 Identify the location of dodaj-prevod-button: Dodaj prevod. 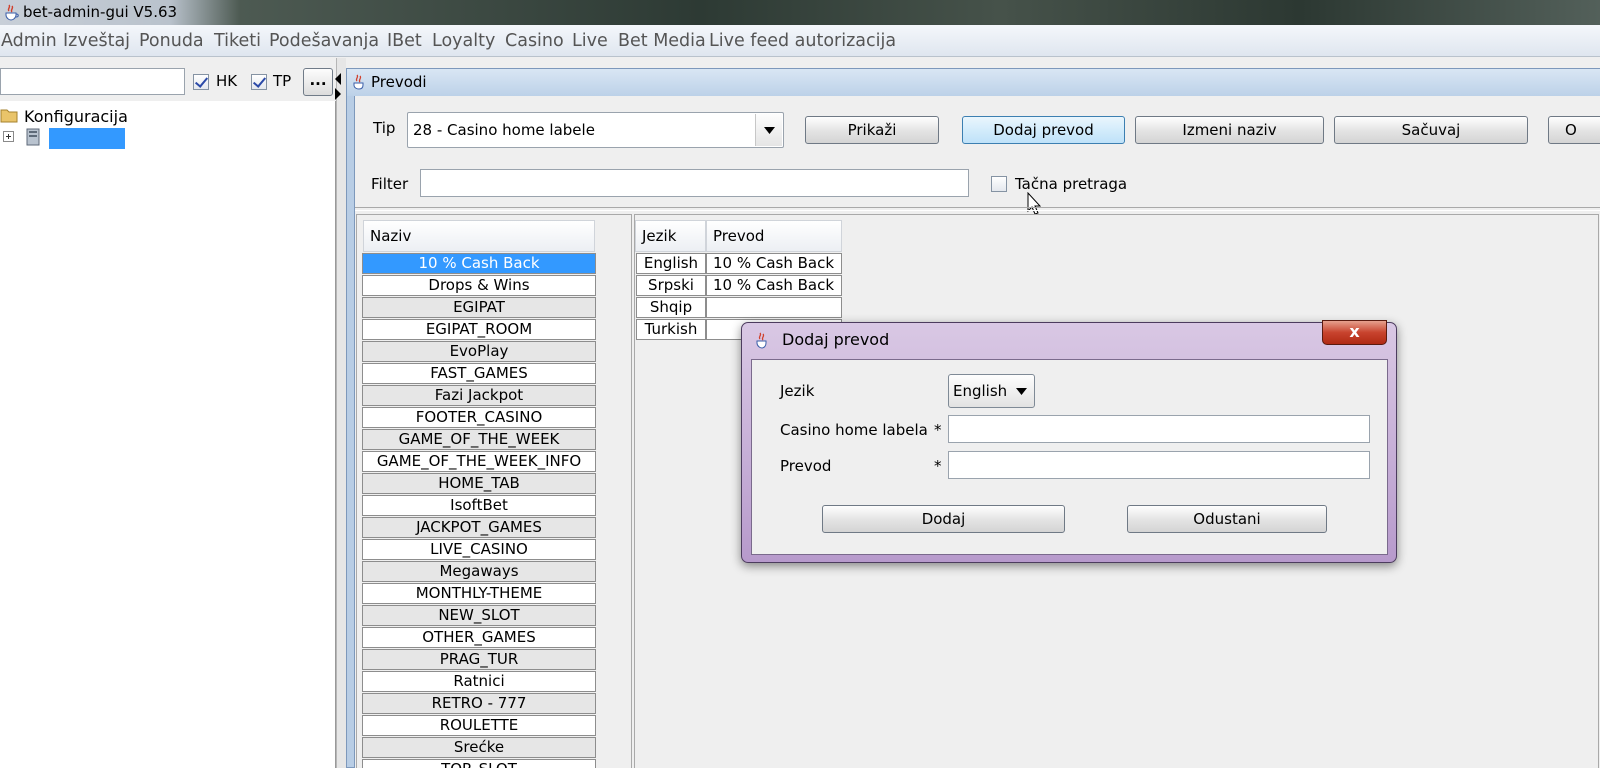
(1043, 130).